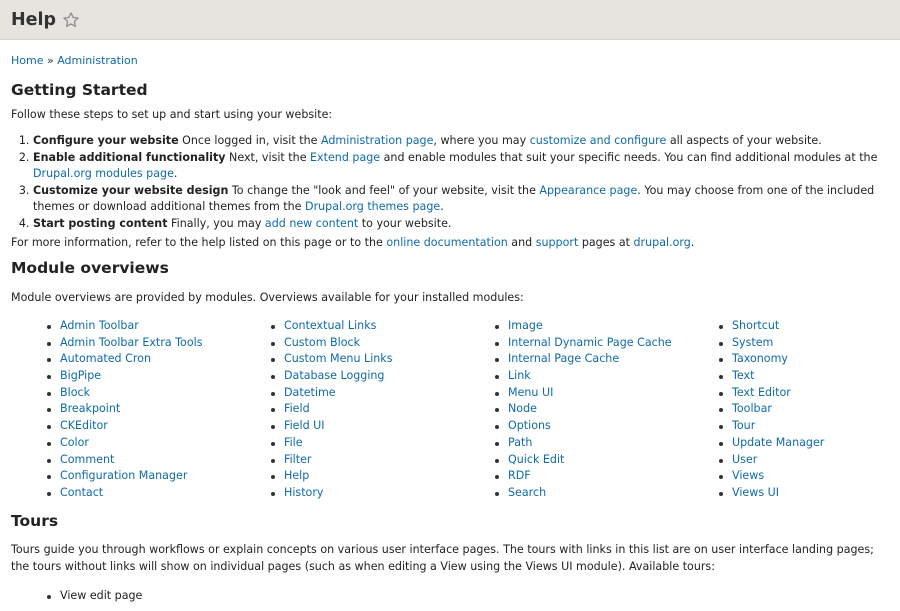 This screenshot has width=900, height=611. I want to click on support-link: support, so click(557, 242).